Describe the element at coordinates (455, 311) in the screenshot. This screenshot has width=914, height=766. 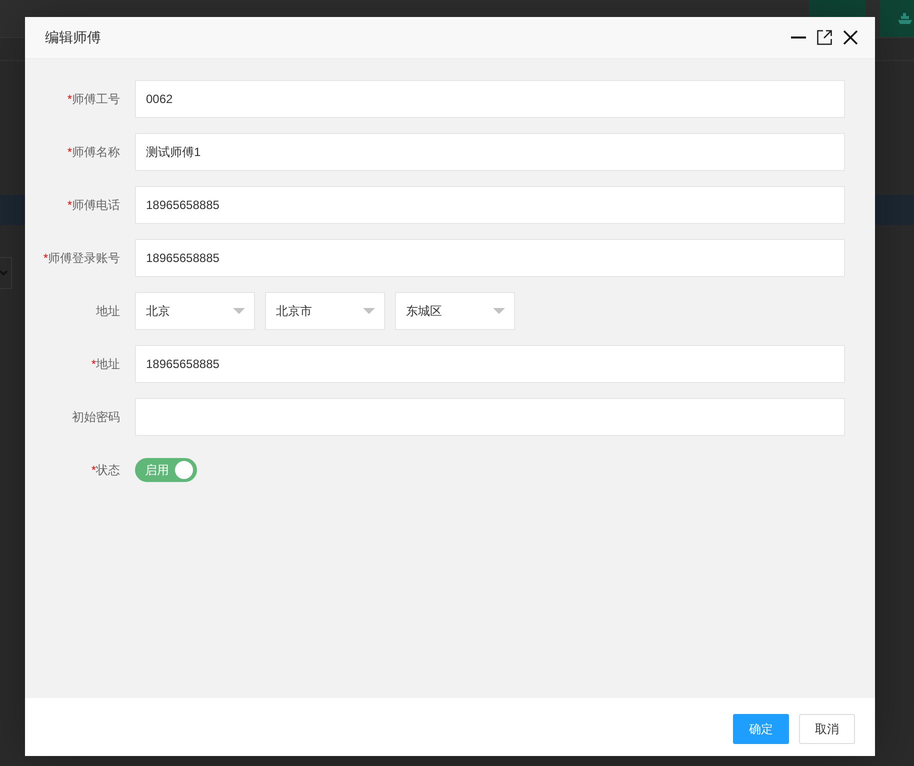
I see `select-field: 东城区` at that location.